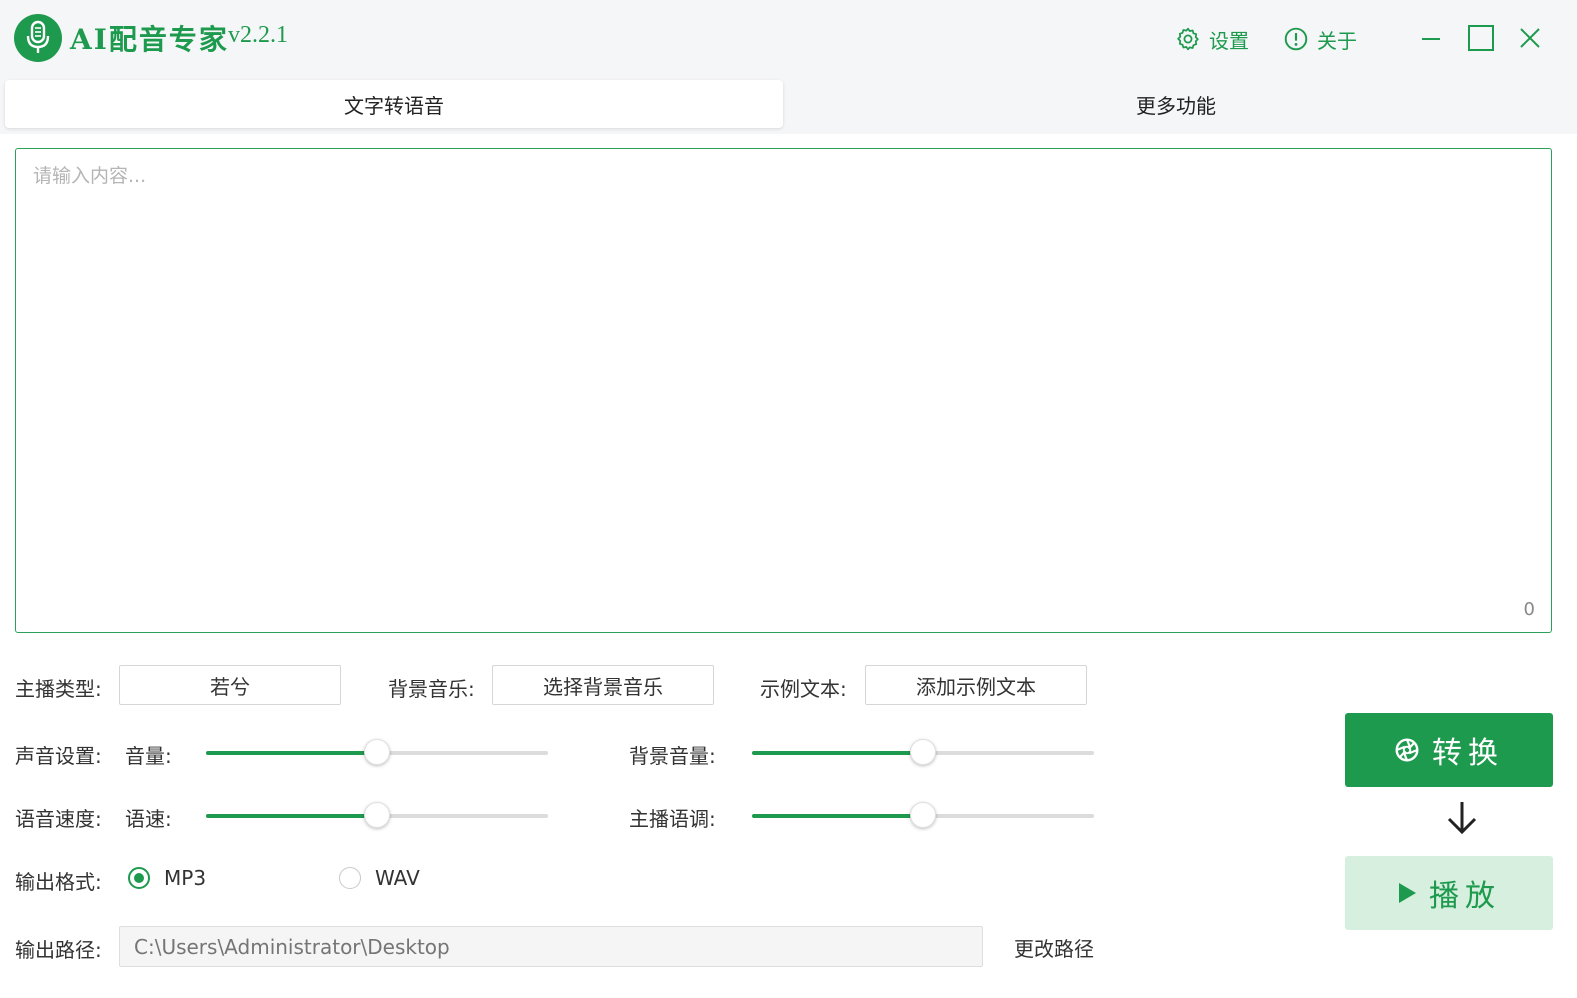 The width and height of the screenshot is (1577, 998). What do you see at coordinates (603, 685) in the screenshot?
I see `select-bg-music-button: 选择背景音乐` at bounding box center [603, 685].